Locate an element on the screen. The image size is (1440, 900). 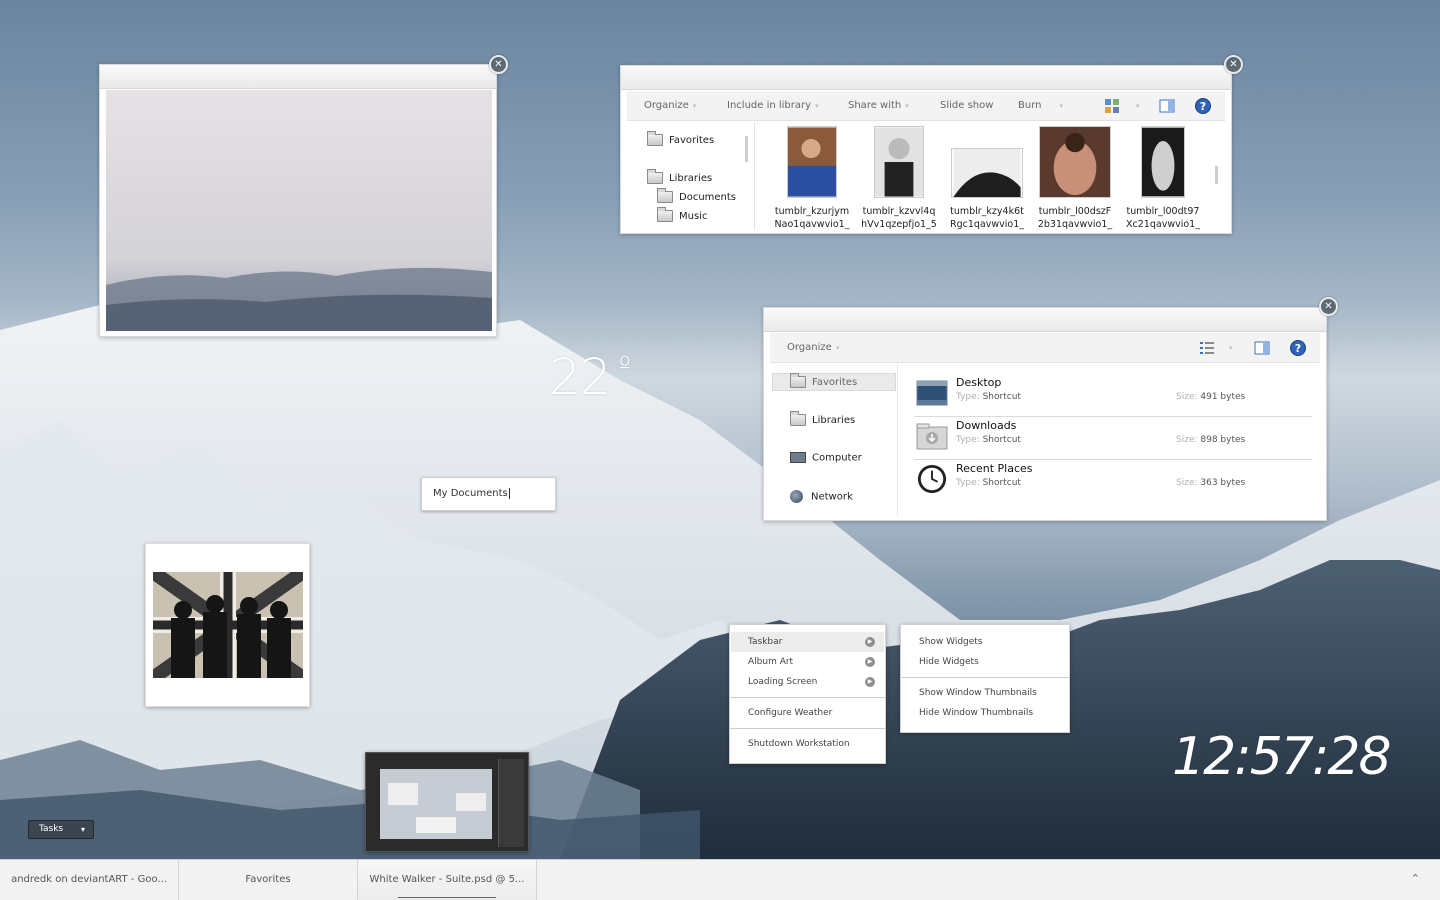
rename-box: My Documents is located at coordinates (488, 494).